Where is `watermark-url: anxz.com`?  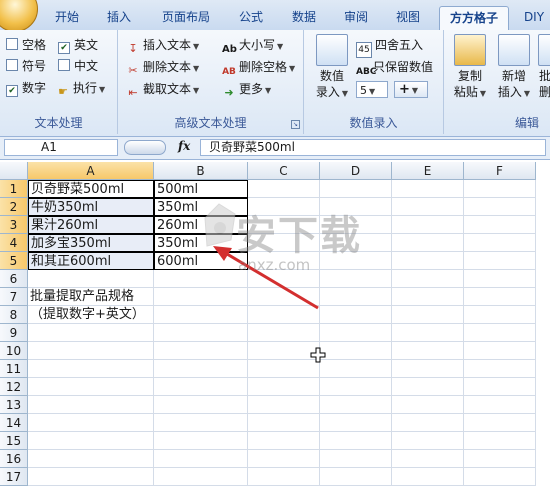
watermark-url: anxz.com is located at coordinates (274, 265).